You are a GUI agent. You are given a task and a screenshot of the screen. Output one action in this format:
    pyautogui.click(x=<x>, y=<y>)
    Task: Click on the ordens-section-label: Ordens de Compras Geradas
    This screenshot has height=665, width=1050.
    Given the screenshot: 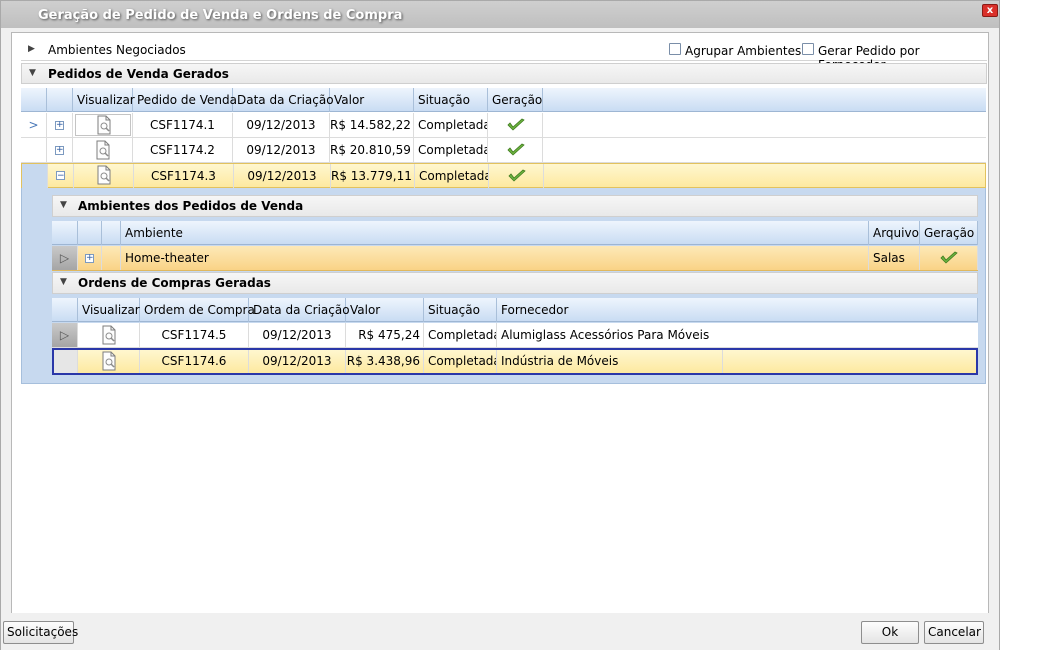 What is the action you would take?
    pyautogui.click(x=174, y=283)
    